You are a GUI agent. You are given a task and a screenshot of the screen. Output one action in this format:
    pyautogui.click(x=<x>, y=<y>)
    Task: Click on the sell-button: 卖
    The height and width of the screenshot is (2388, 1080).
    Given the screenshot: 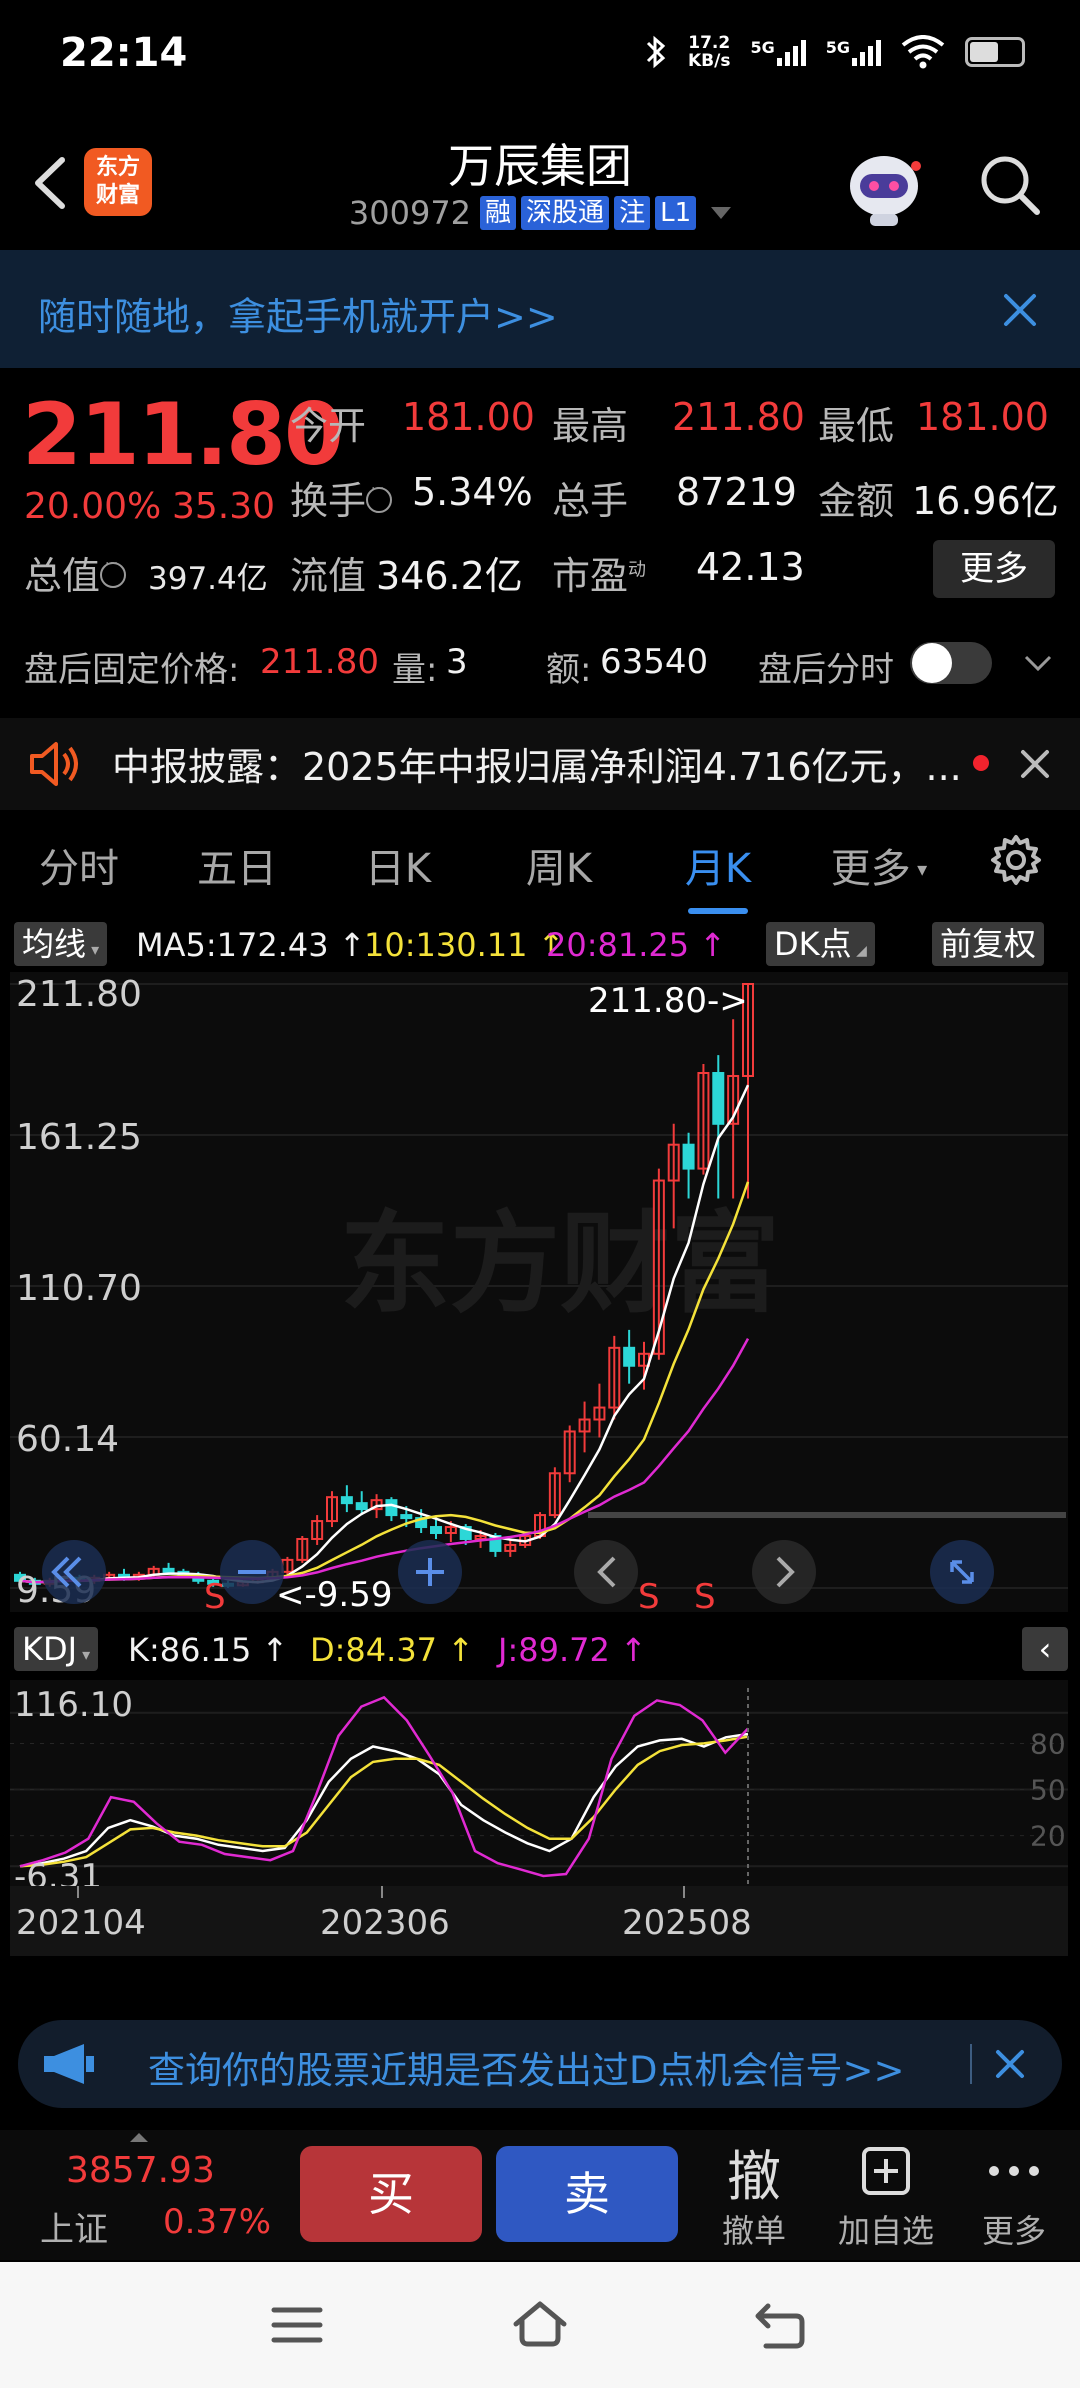 What is the action you would take?
    pyautogui.click(x=587, y=2194)
    